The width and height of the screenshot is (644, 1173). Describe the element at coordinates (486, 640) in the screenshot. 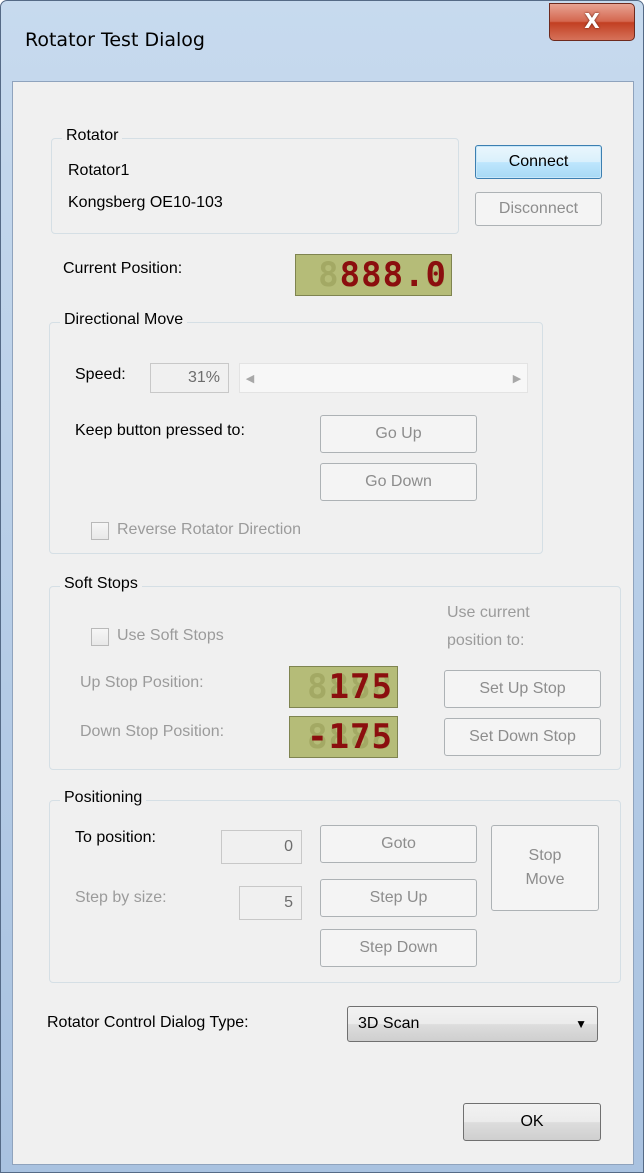

I see `soft-stops-hint-line2: position to:` at that location.